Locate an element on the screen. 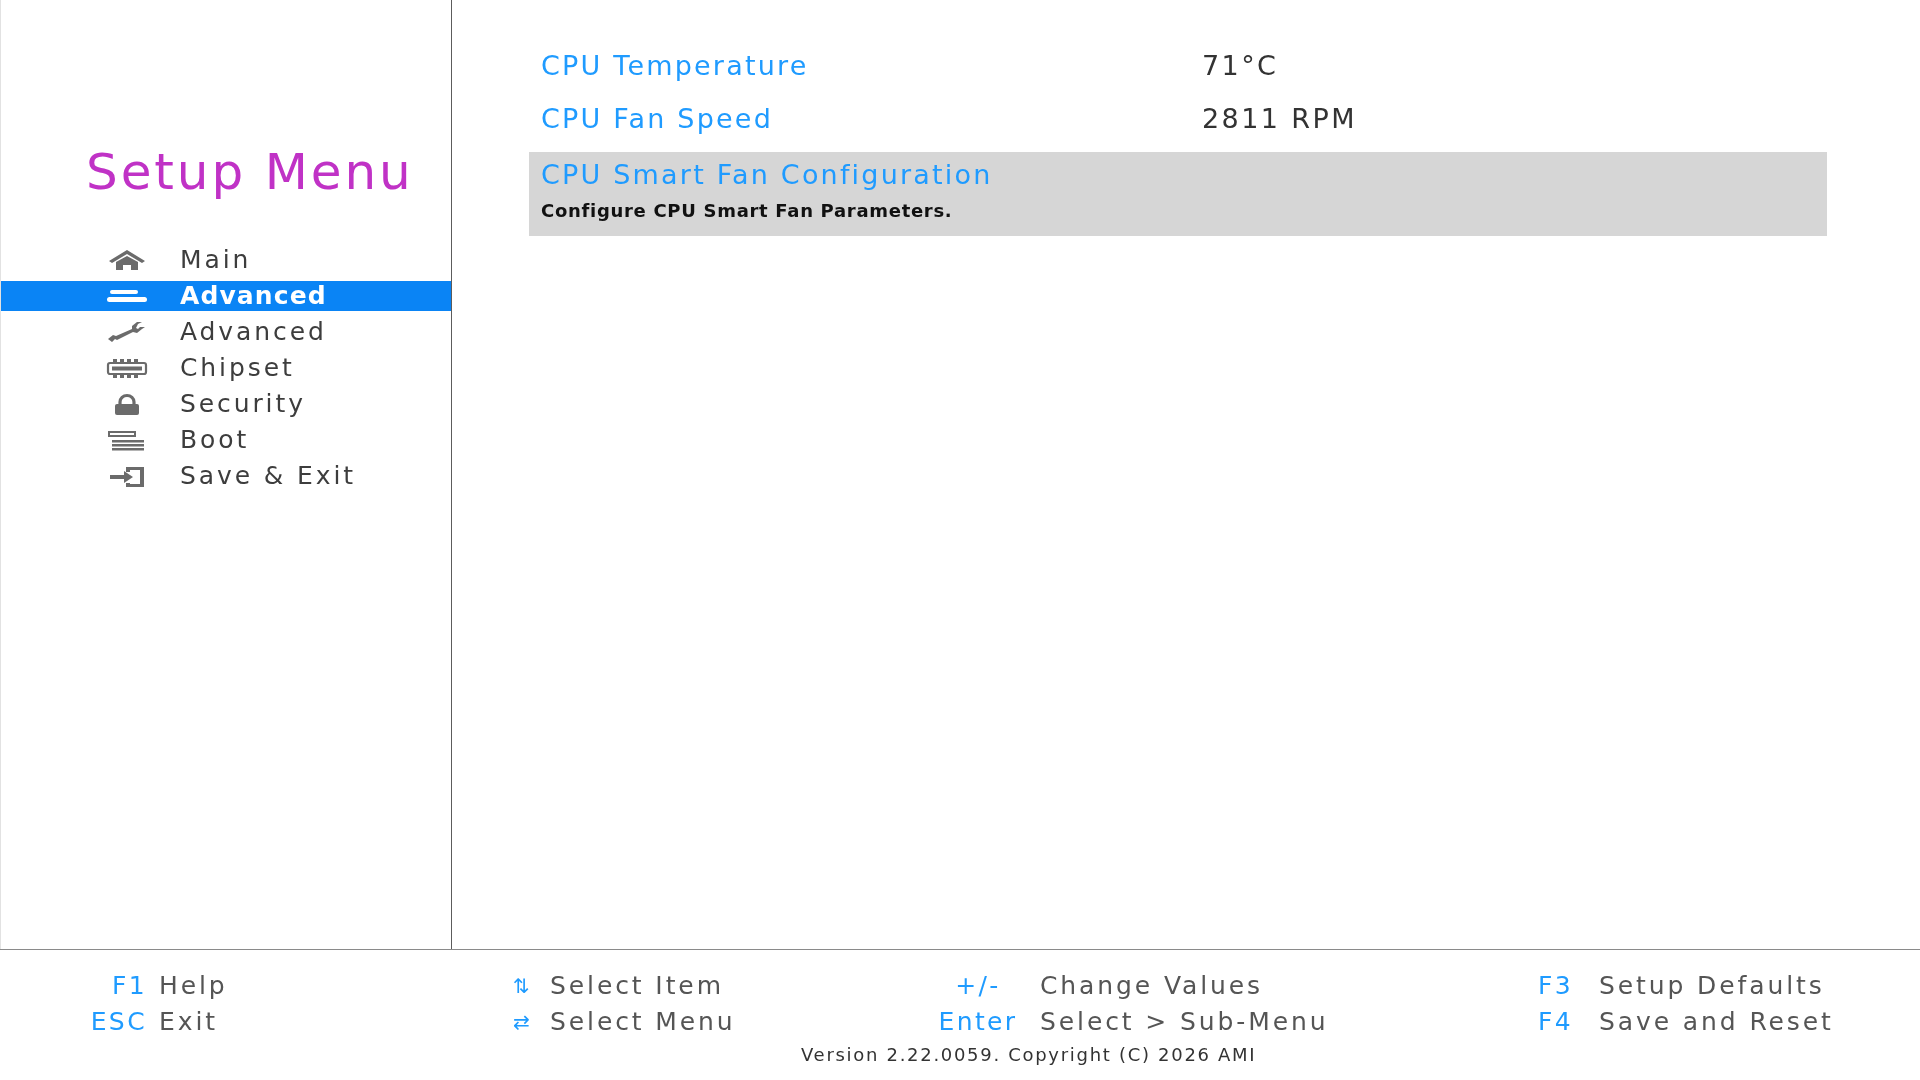 This screenshot has height=1080, width=1920. shortcut-key: Enter is located at coordinates (978, 1022).